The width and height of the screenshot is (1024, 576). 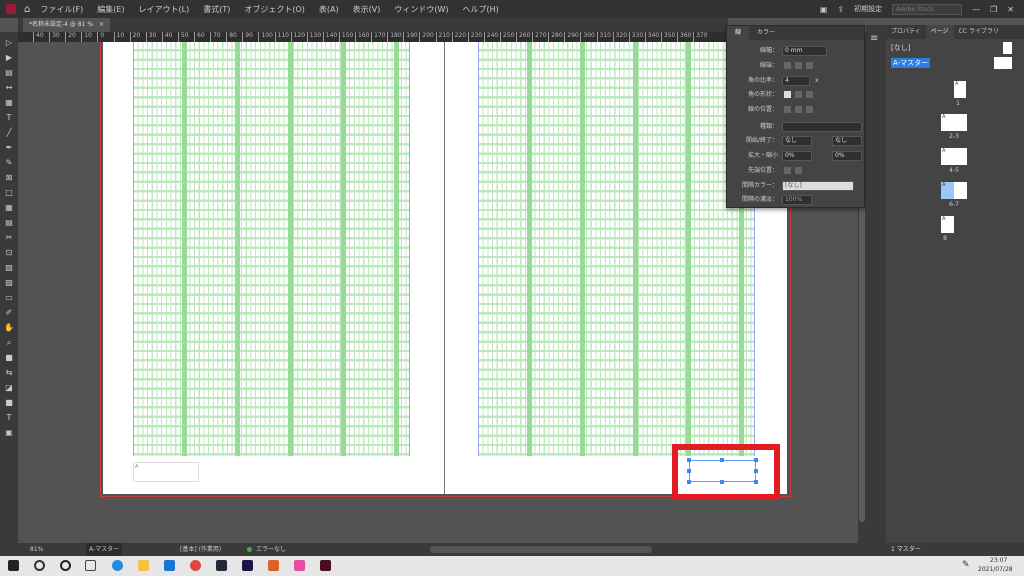 I want to click on publish-icon: ▣, so click(x=824, y=9).